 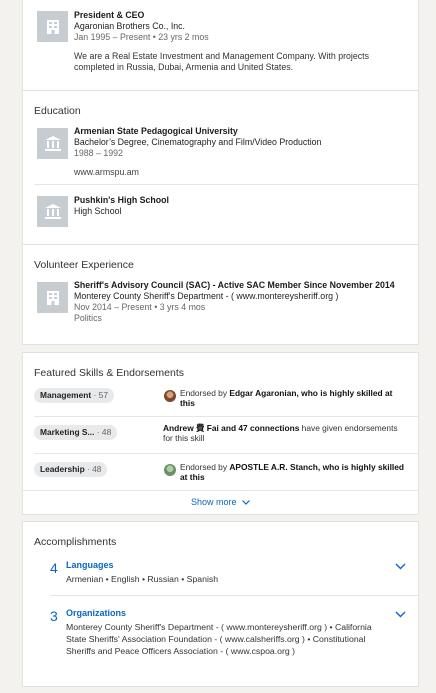 I want to click on organizations-title: Organizations, so click(x=96, y=613).